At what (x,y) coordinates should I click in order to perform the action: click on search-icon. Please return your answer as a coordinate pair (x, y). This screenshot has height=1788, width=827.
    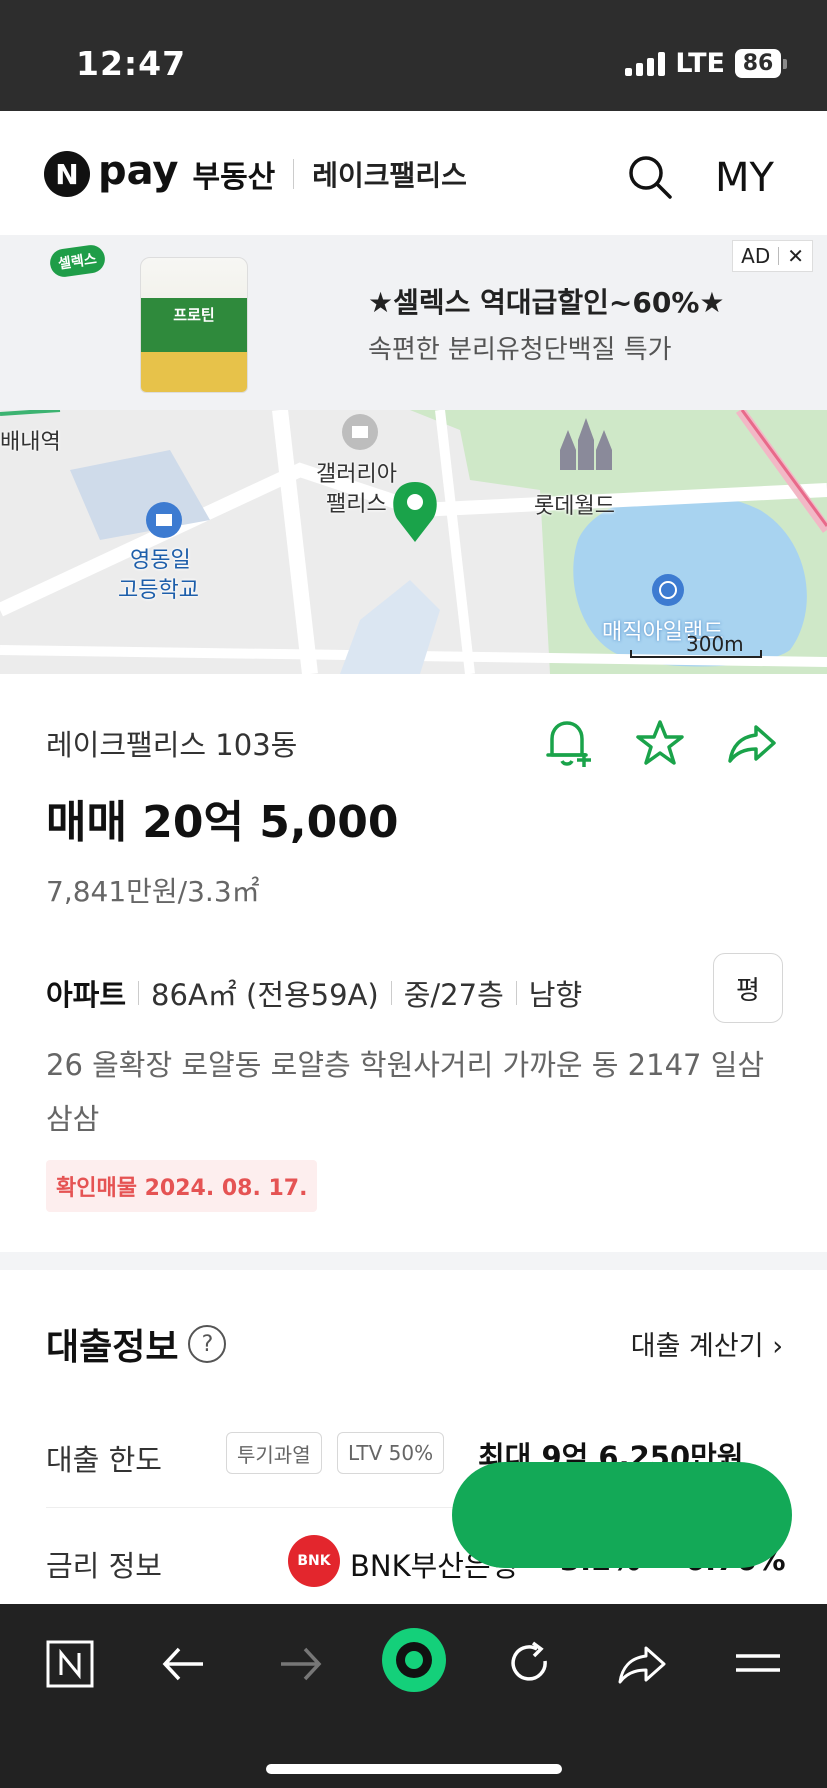
    Looking at the image, I should click on (650, 177).